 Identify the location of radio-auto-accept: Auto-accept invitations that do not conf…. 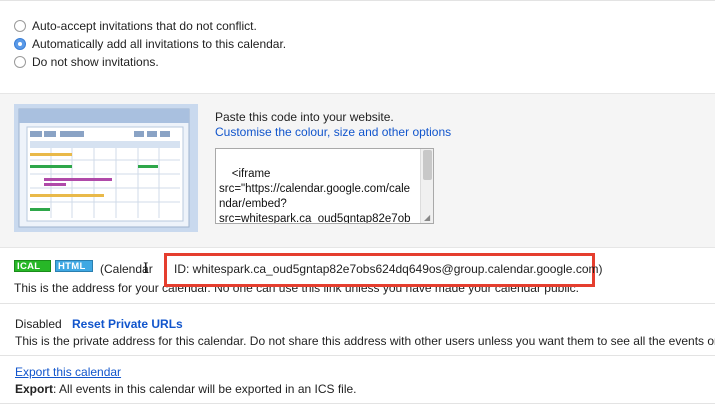
(135, 26).